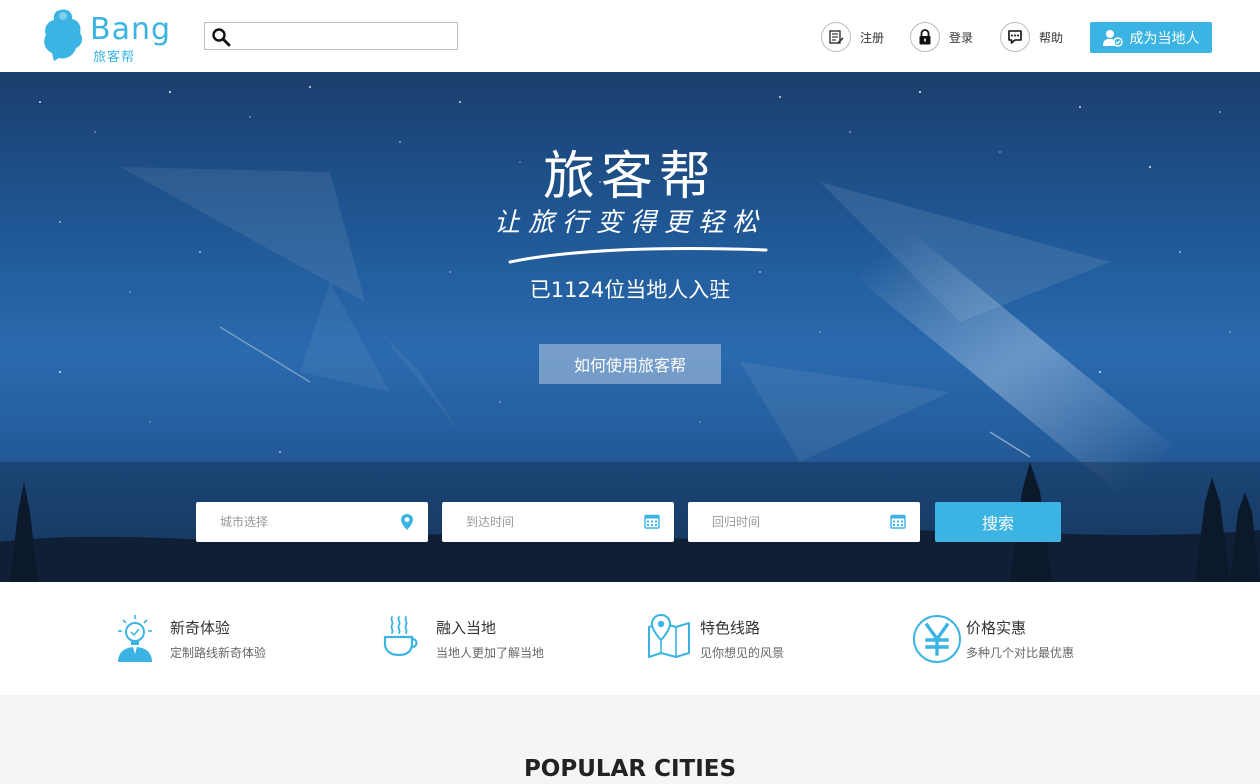  Describe the element at coordinates (63, 35) in the screenshot. I see `traveler-logo-icon` at that location.